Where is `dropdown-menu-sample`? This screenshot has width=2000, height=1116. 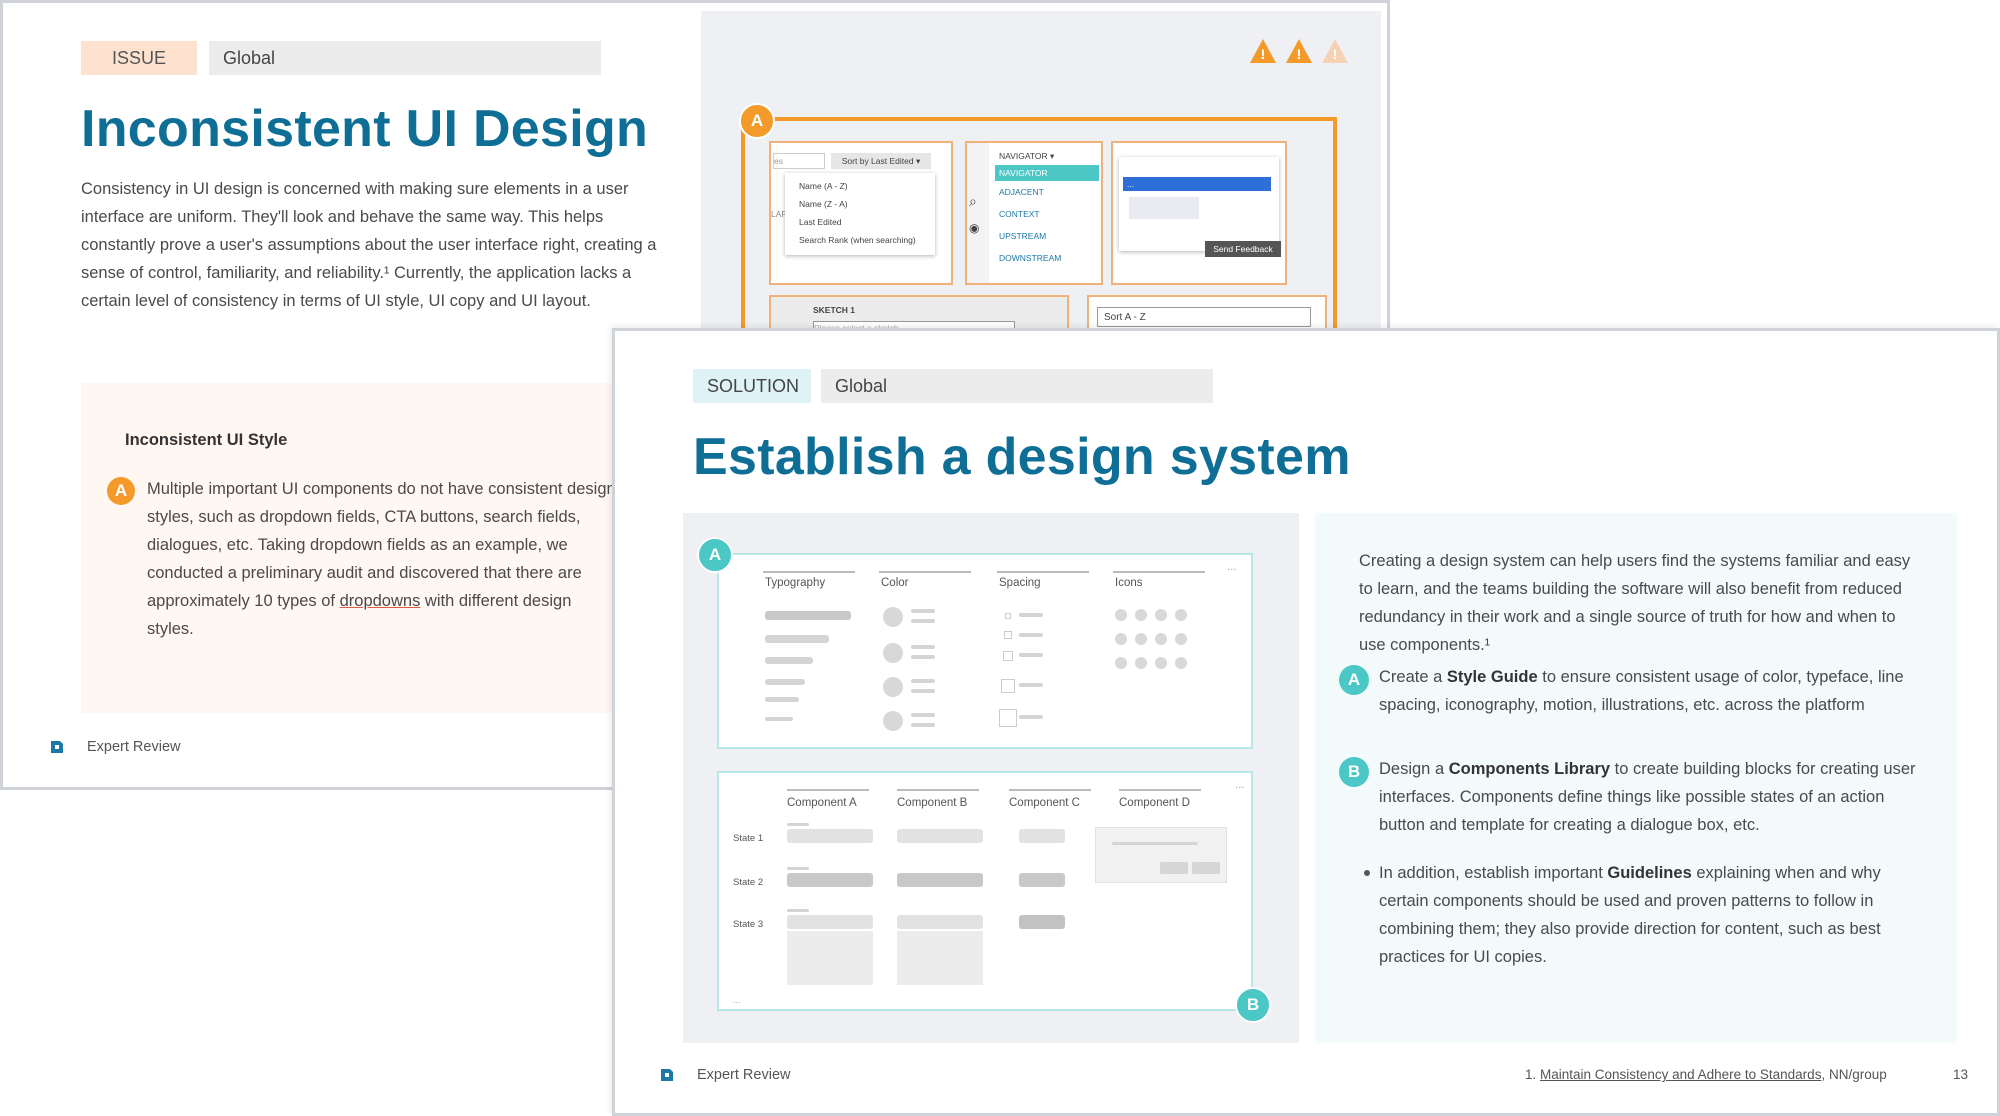
dropdown-menu-sample is located at coordinates (830, 958).